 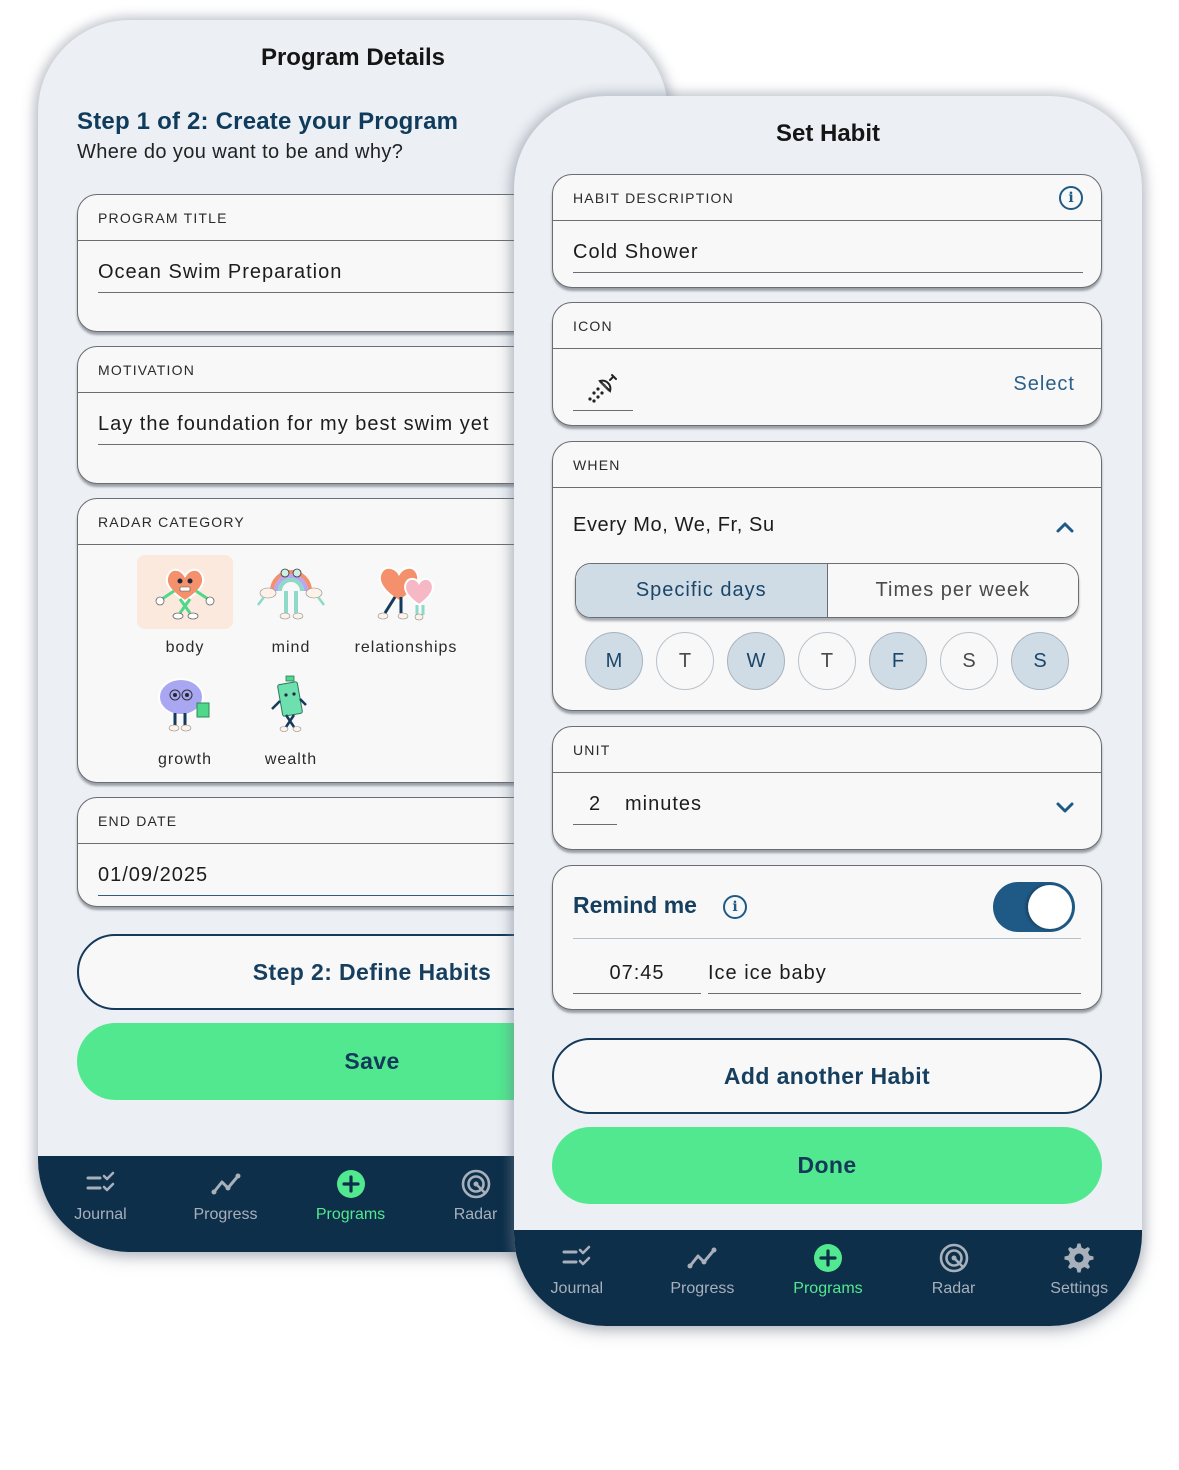 I want to click on day-monday: M, so click(x=614, y=661).